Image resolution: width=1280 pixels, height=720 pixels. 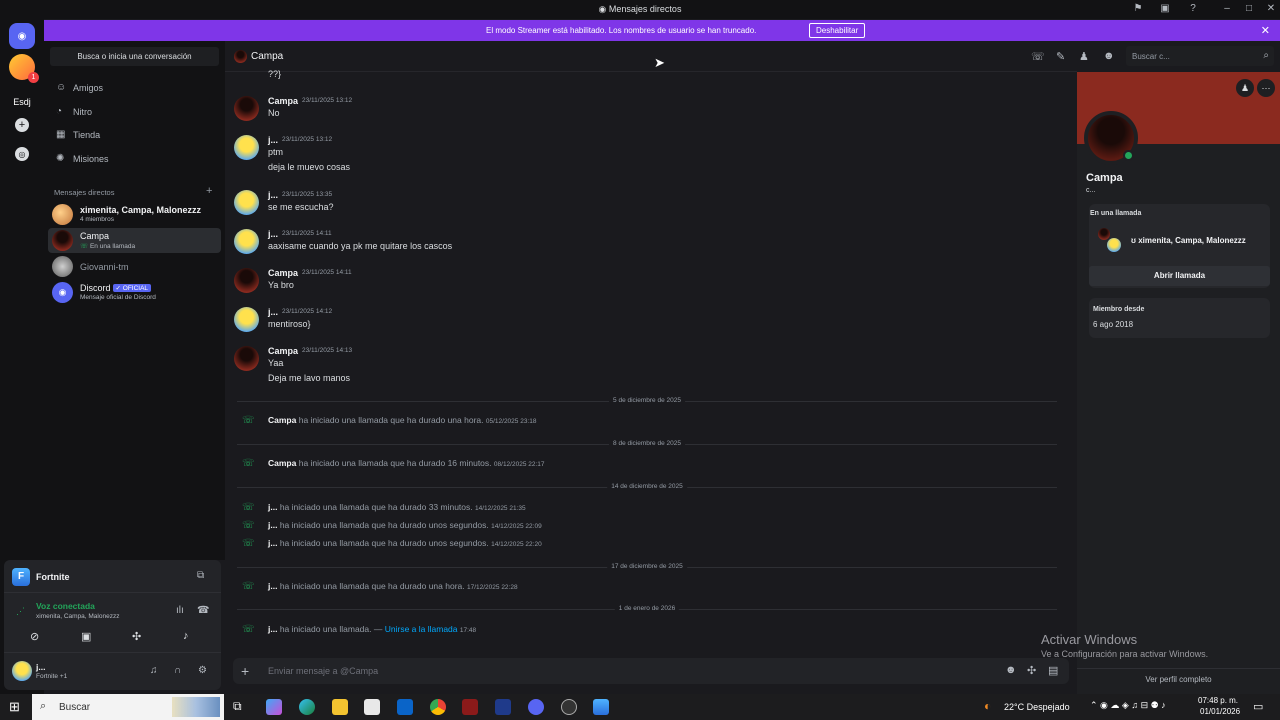 I want to click on message-timestamp: 23/11/2025 14:13, so click(x=327, y=350).